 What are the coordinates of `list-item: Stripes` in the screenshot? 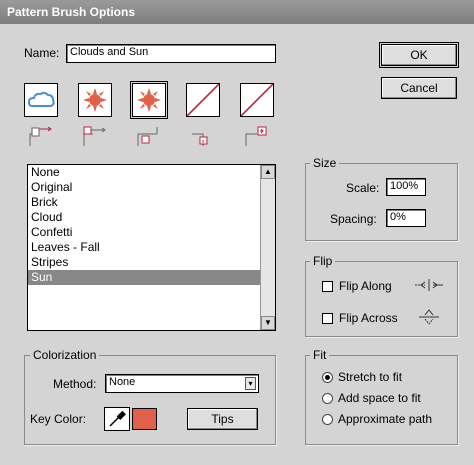 It's located at (144, 262).